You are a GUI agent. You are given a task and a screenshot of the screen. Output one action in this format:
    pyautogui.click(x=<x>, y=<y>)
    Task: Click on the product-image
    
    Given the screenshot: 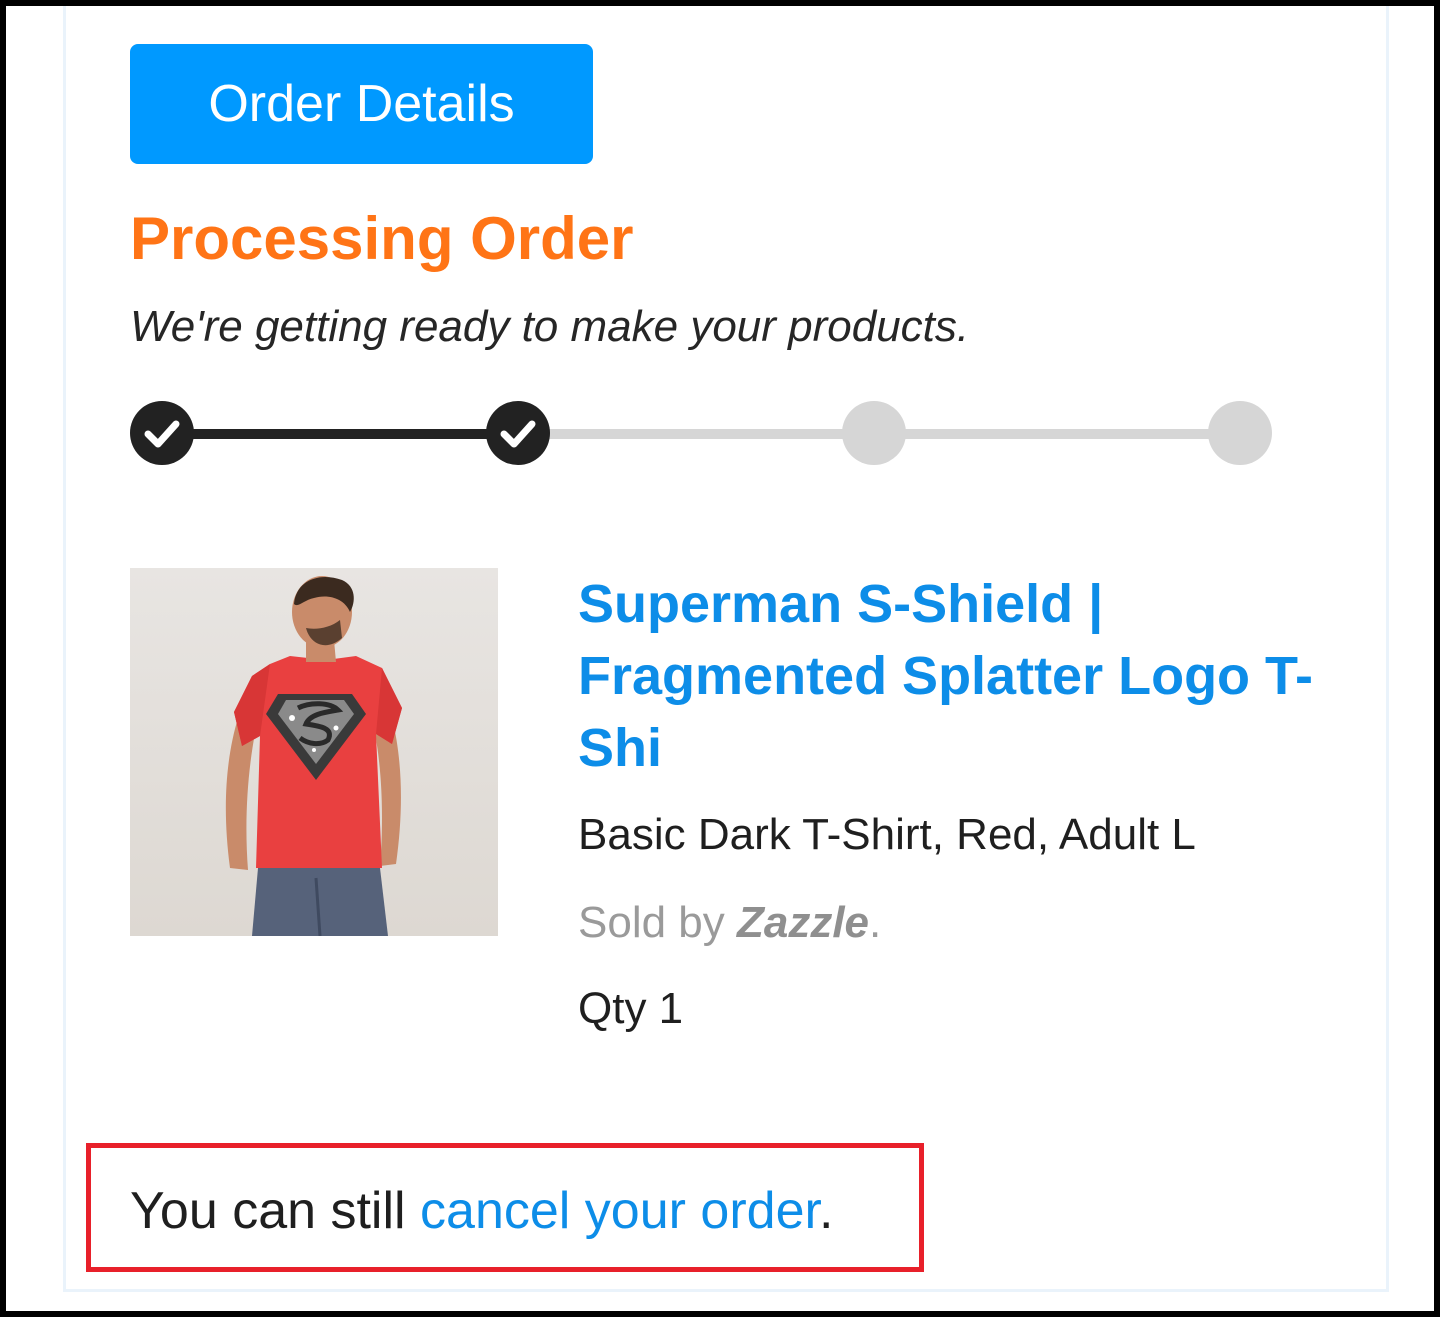 What is the action you would take?
    pyautogui.click(x=314, y=752)
    